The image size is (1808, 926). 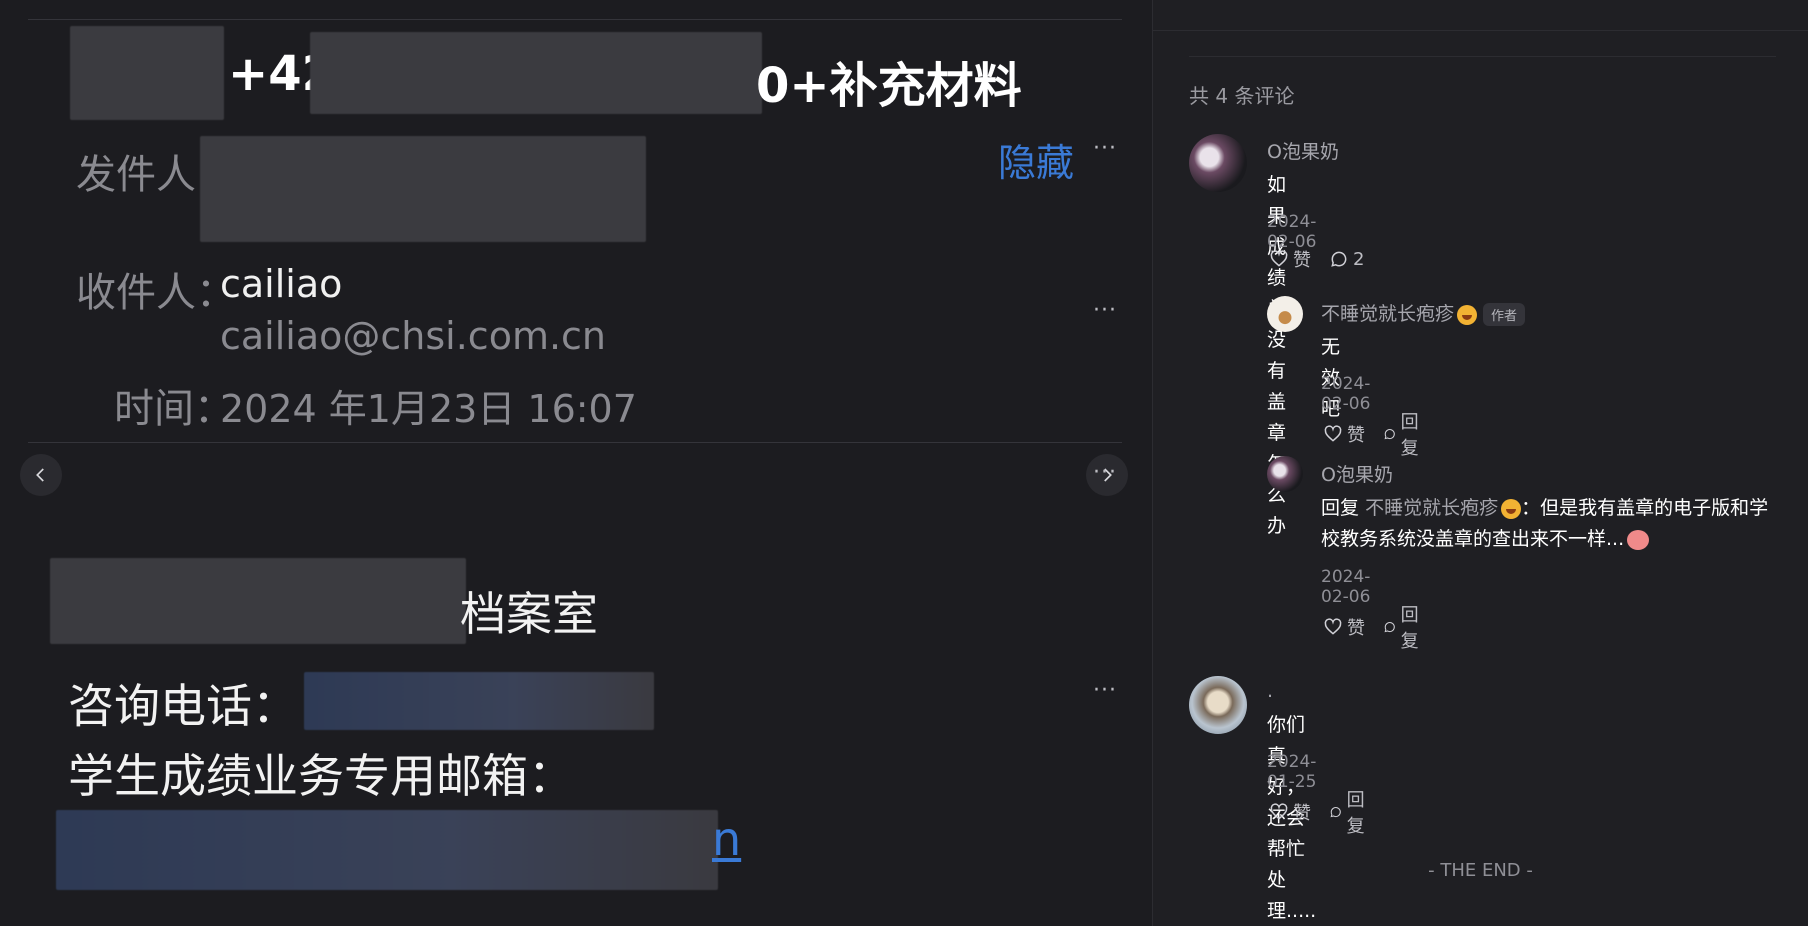 I want to click on redacted-email, so click(x=387, y=850).